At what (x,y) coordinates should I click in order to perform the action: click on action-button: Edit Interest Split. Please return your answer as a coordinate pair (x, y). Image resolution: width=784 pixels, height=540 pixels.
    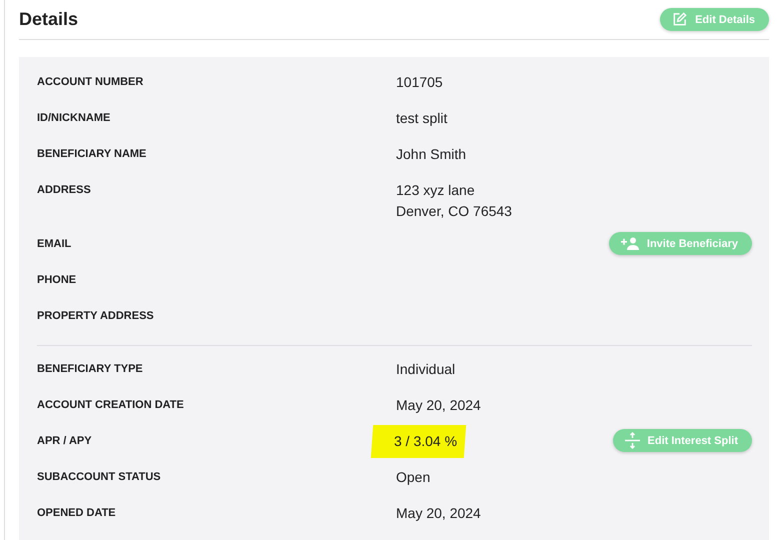
    Looking at the image, I should click on (682, 440).